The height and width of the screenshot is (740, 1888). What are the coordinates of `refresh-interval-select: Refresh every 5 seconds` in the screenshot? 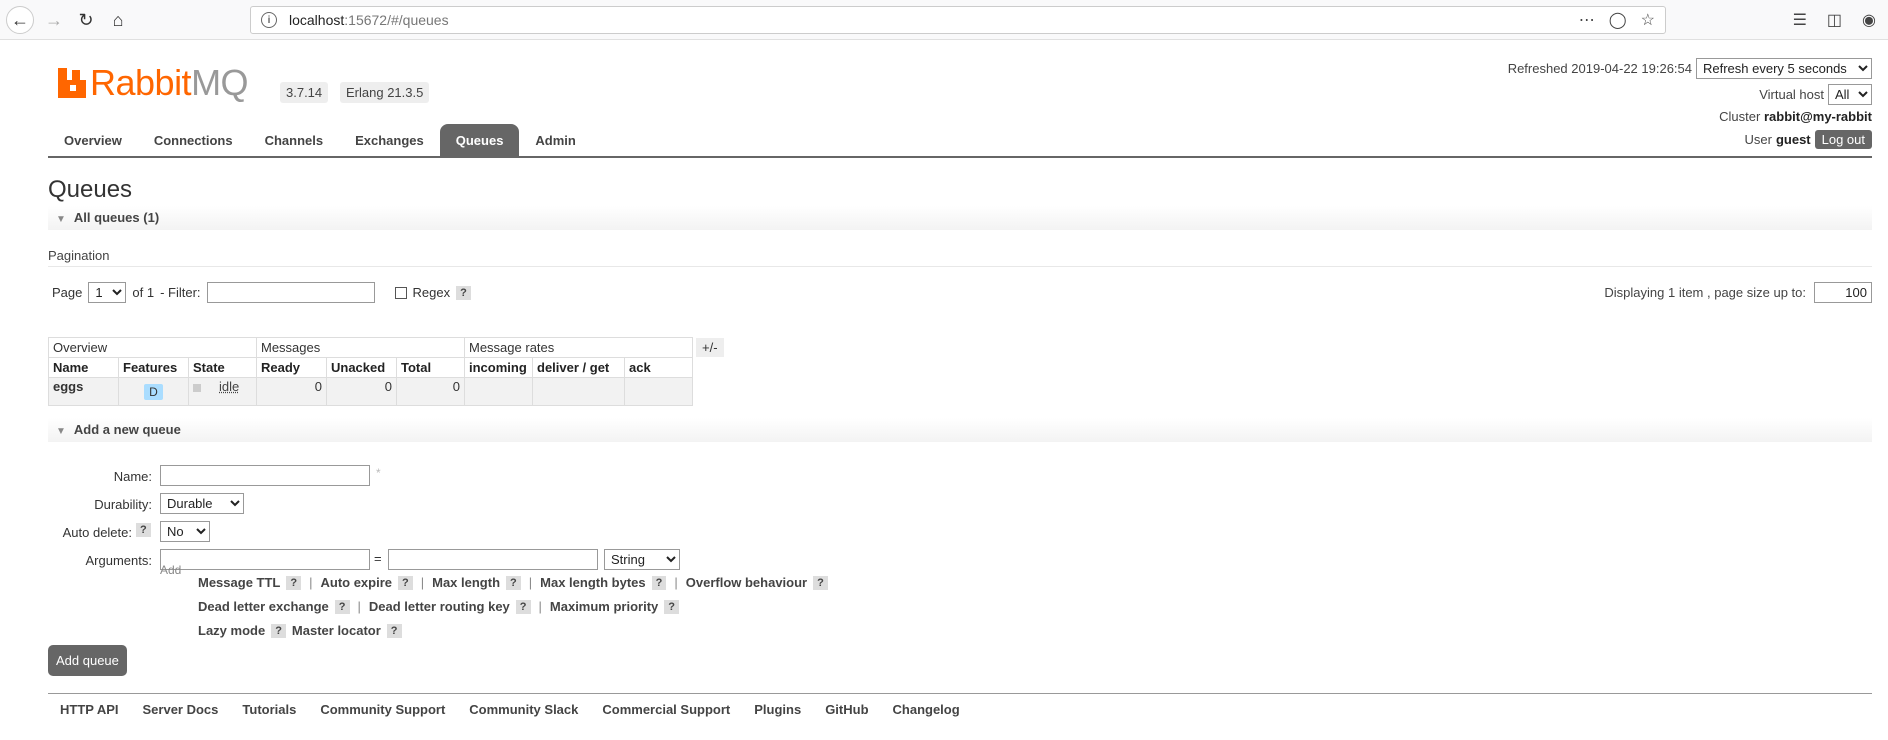 It's located at (1784, 68).